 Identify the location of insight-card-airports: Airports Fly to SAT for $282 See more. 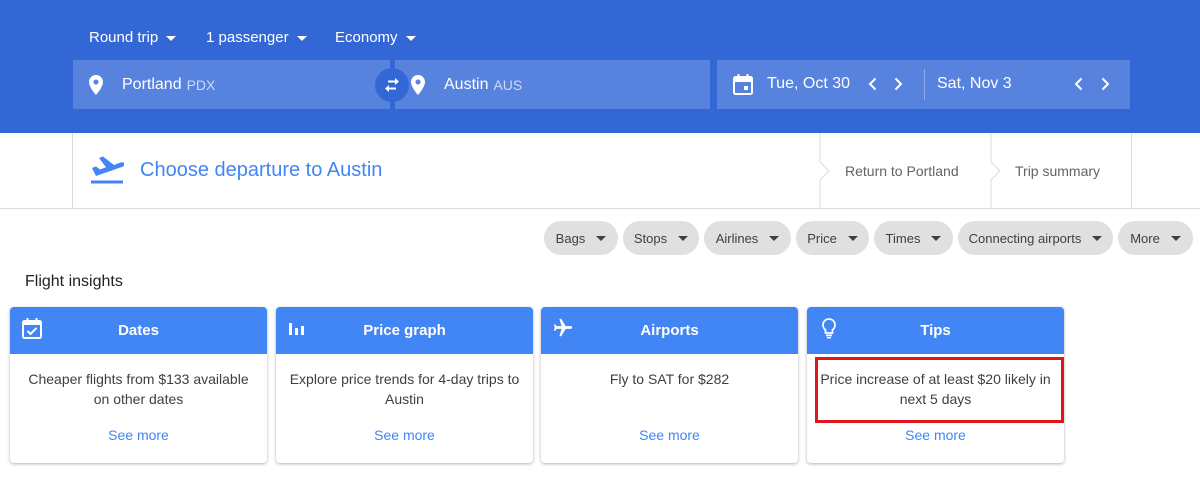
(669, 385).